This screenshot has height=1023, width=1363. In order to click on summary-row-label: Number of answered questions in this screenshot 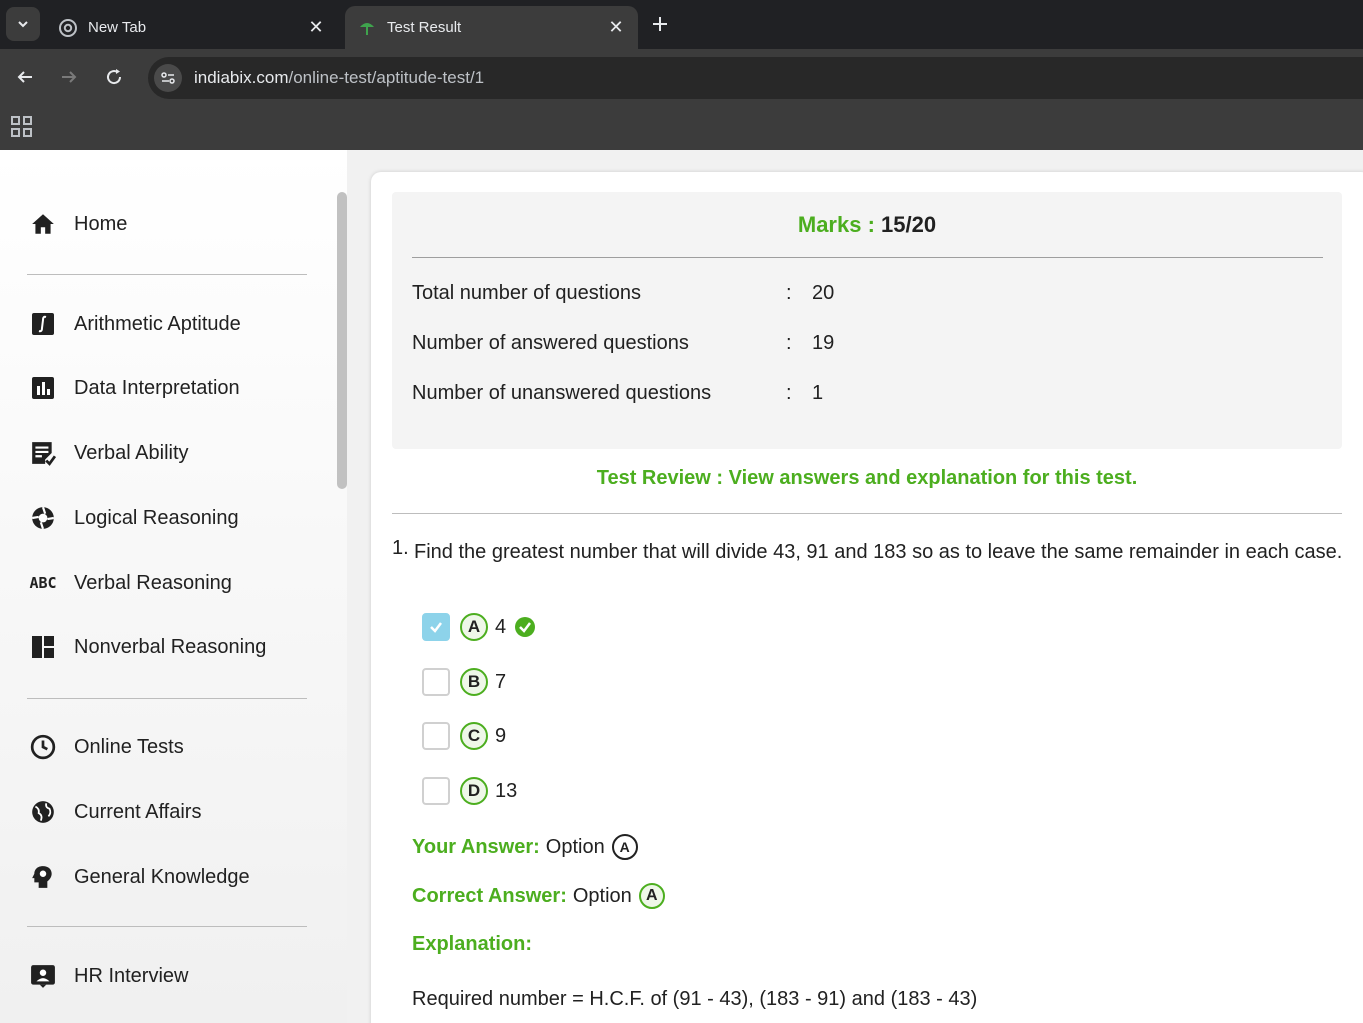, I will do `click(550, 343)`.